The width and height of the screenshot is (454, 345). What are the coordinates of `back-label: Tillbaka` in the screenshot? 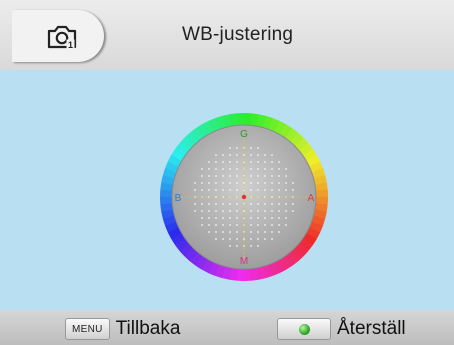 It's located at (148, 328).